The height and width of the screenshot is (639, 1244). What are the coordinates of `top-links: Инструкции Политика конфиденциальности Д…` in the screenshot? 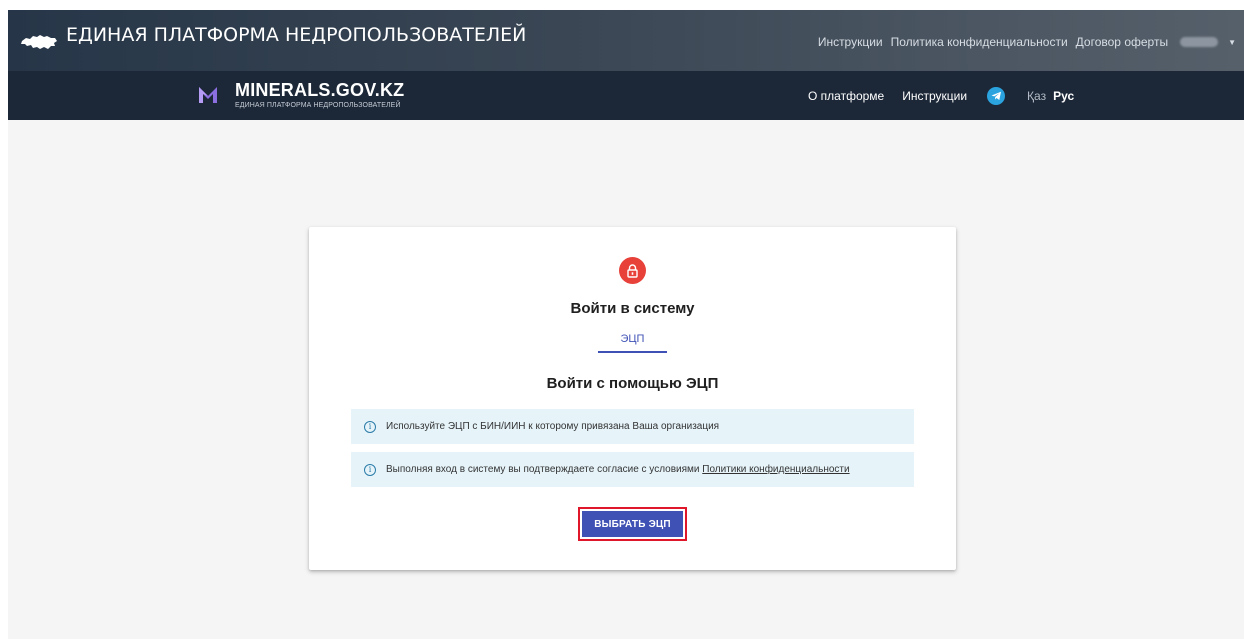 It's located at (1027, 42).